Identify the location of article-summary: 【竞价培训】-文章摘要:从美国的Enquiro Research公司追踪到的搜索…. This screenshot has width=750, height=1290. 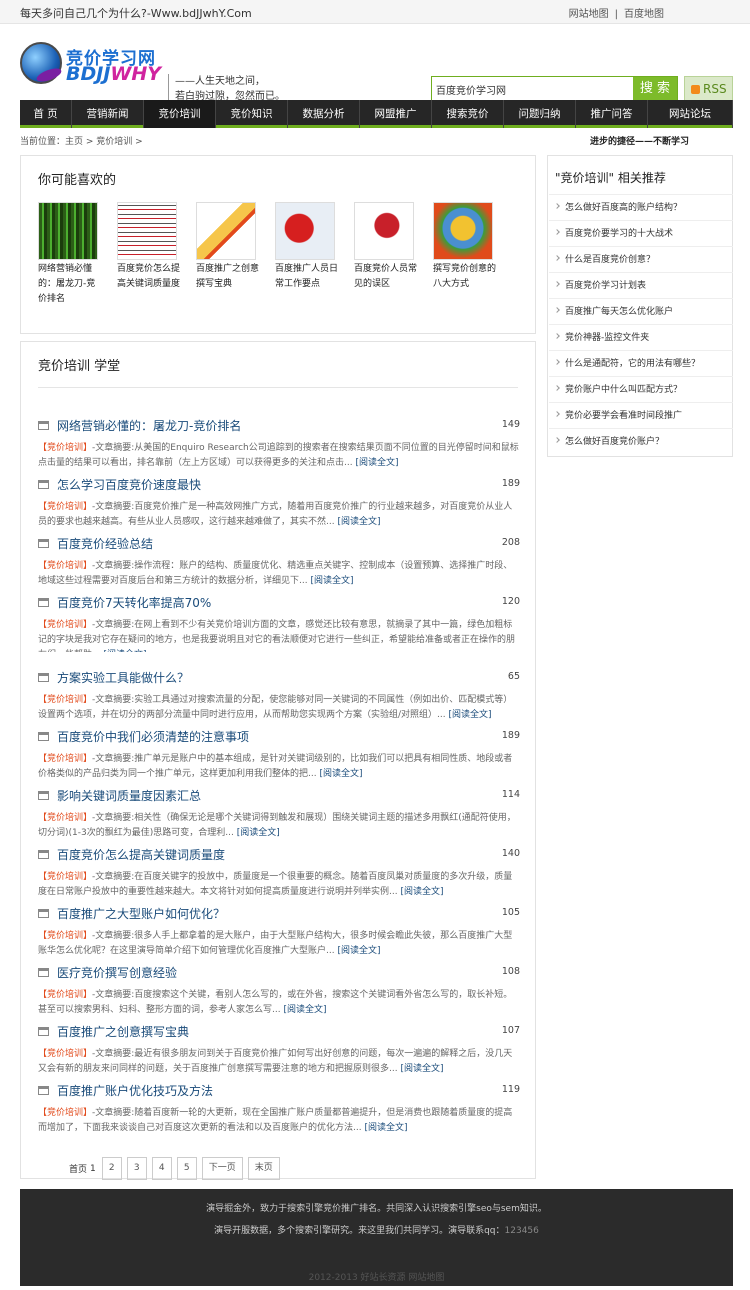
(279, 456).